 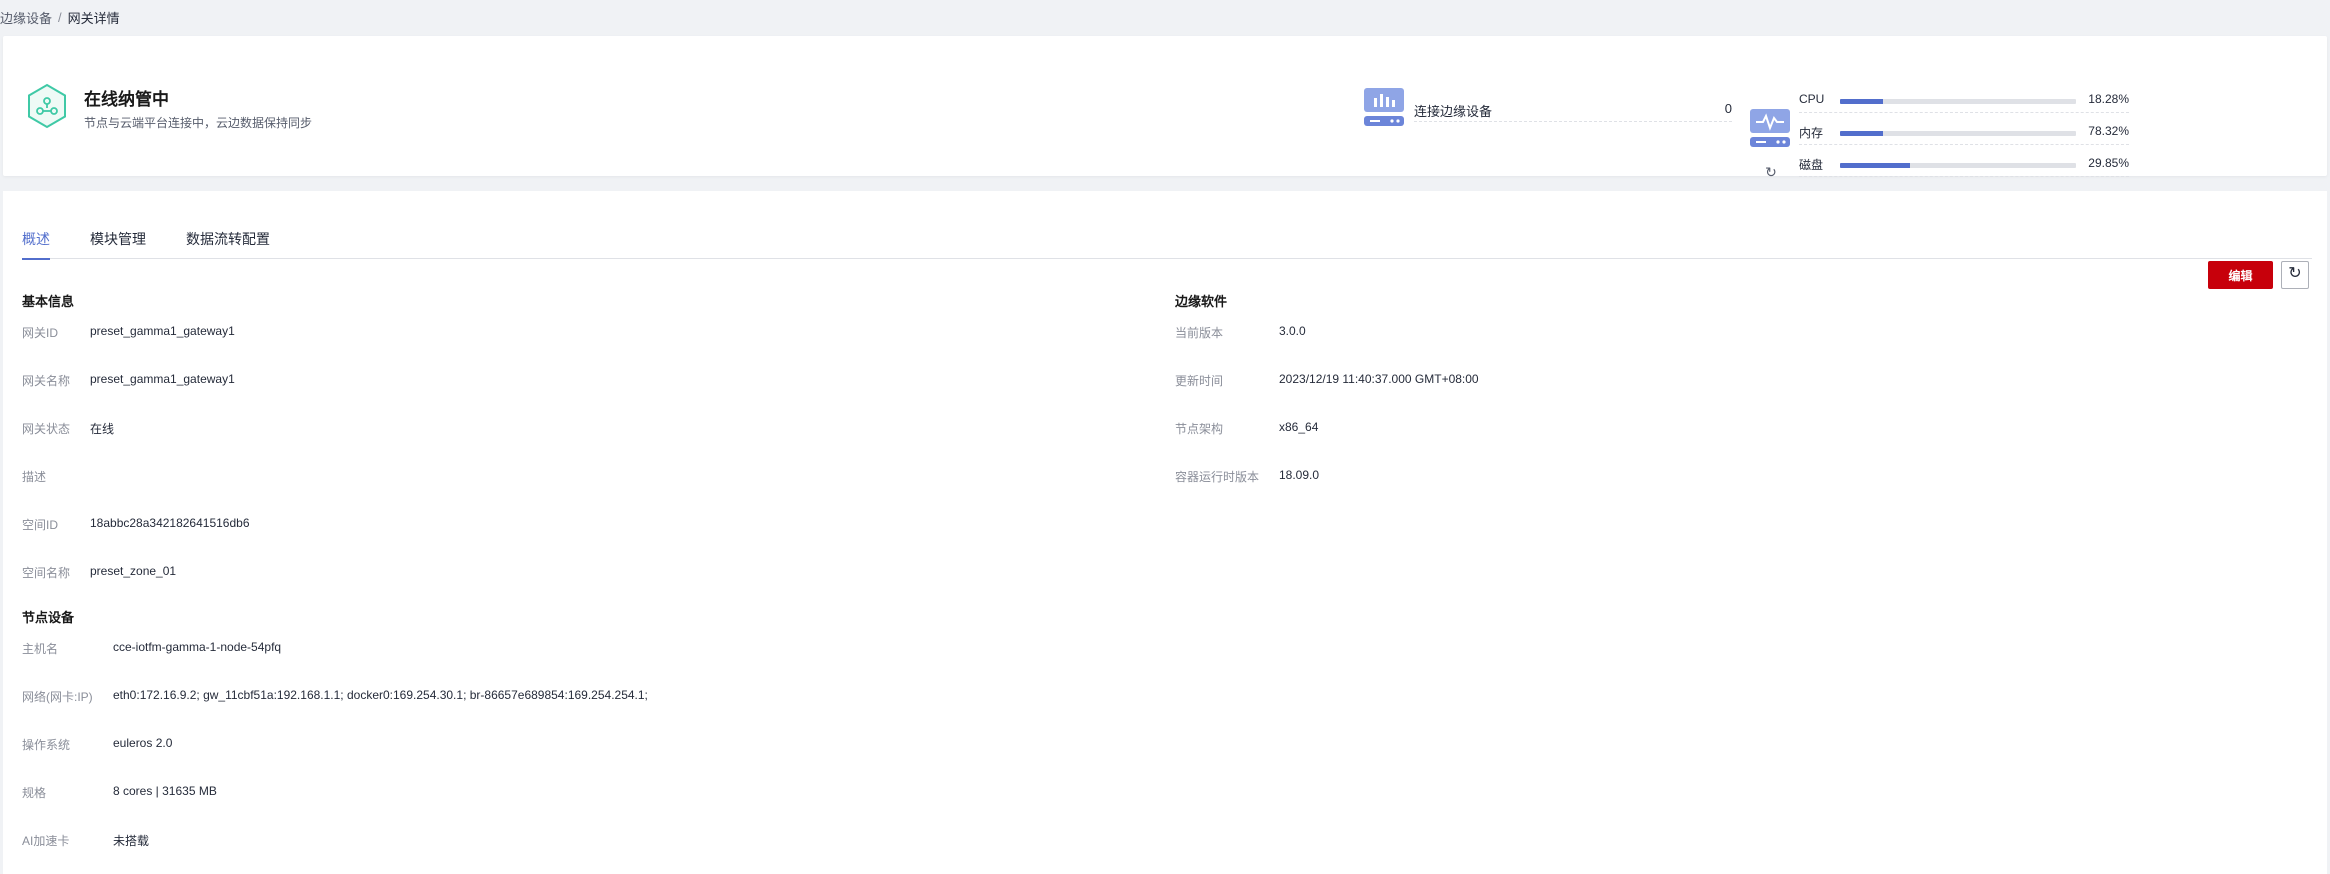 I want to click on tab-data-flow-config: 数据流转配置, so click(x=228, y=239).